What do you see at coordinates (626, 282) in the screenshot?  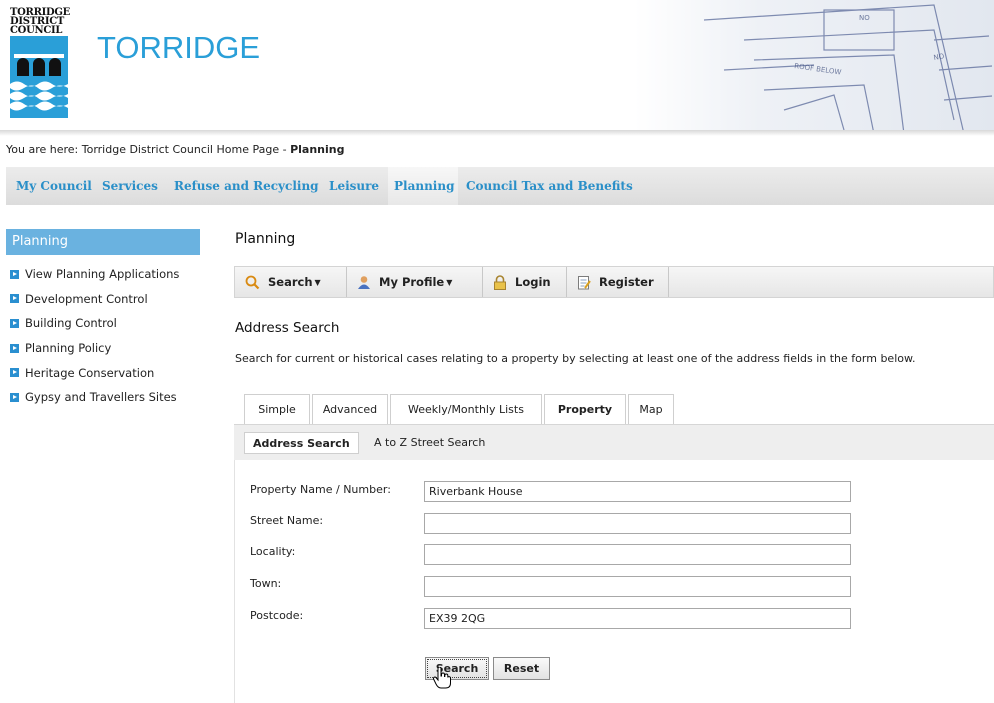 I see `register-label: Register` at bounding box center [626, 282].